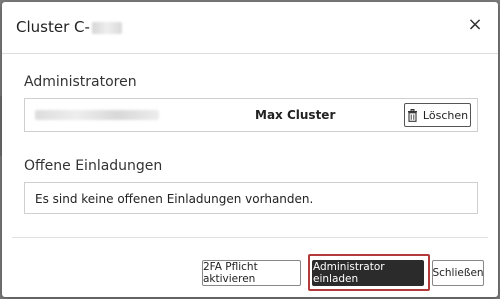 The width and height of the screenshot is (500, 299). Describe the element at coordinates (97, 115) in the screenshot. I see `redacted-admin-email` at that location.